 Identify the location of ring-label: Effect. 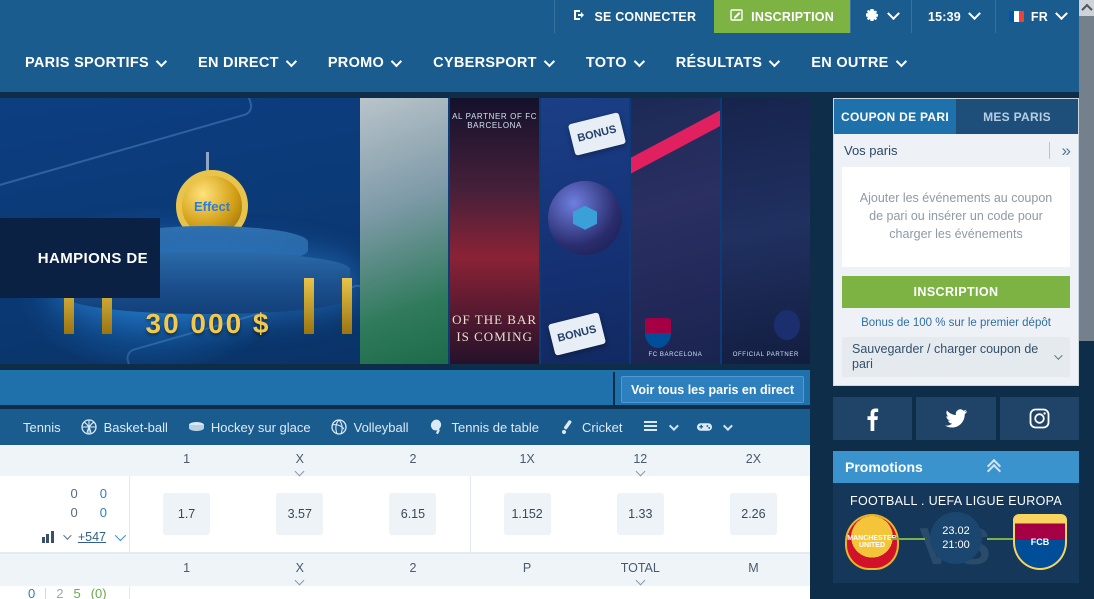
(212, 206).